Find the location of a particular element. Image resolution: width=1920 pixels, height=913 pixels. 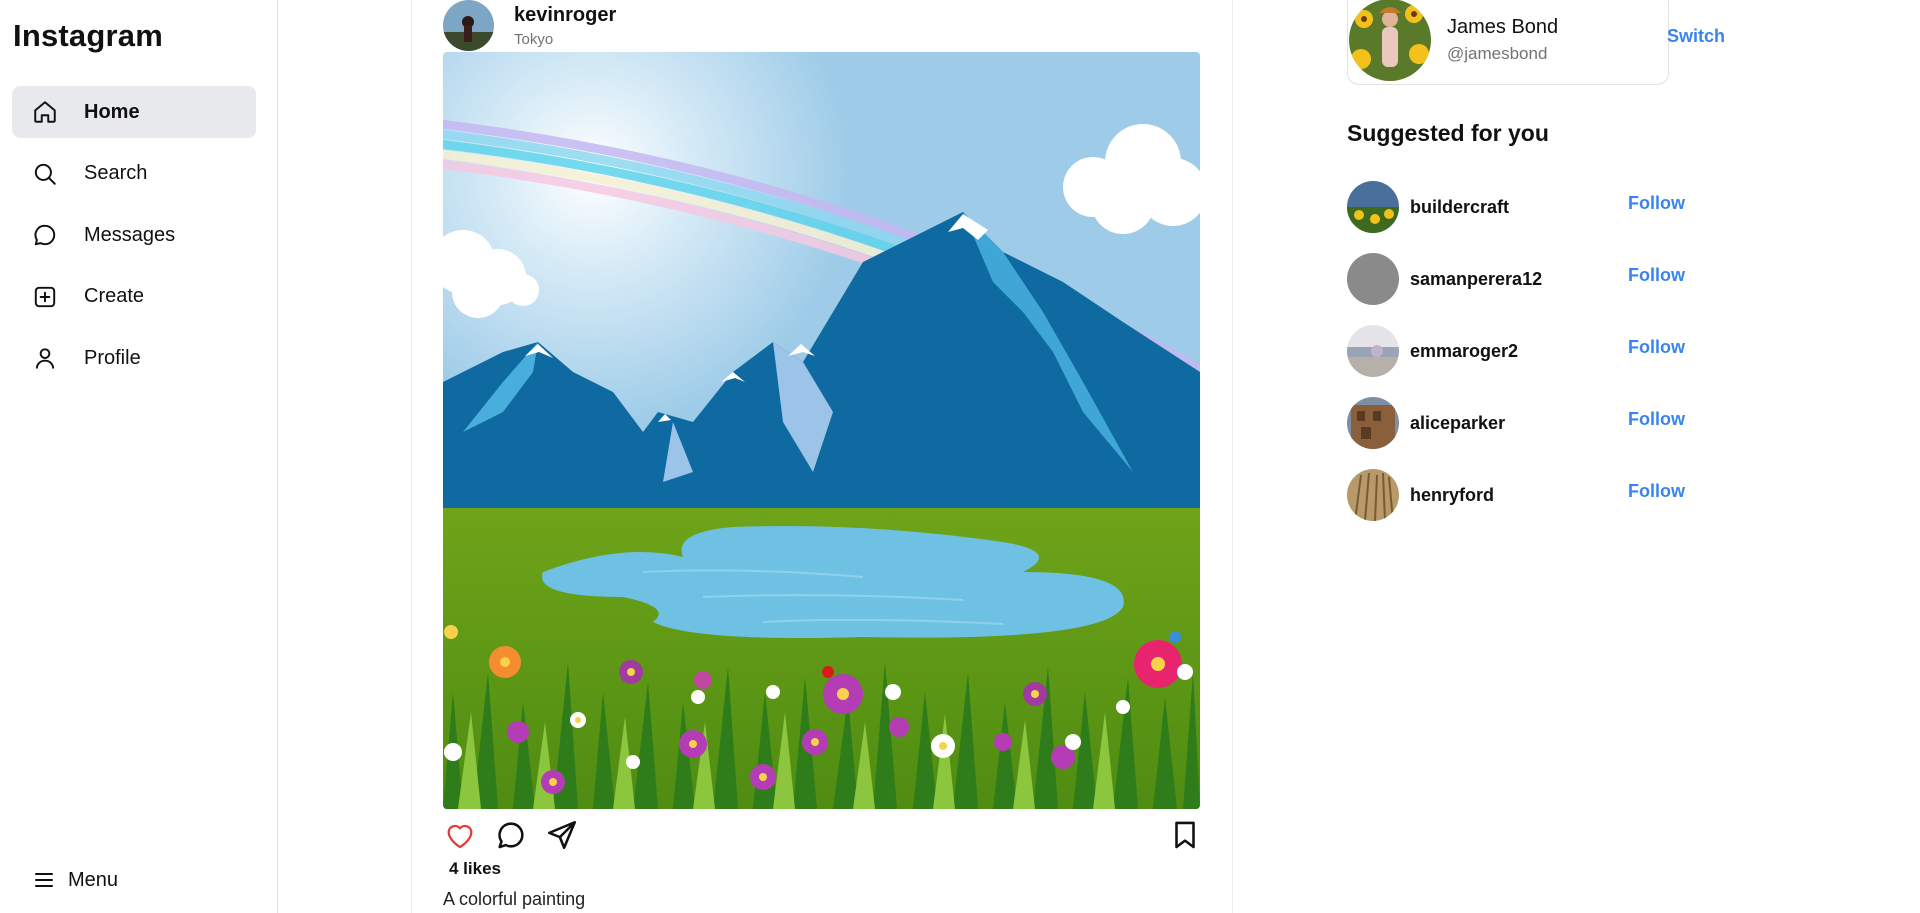

bookmark-icon is located at coordinates (1185, 835).